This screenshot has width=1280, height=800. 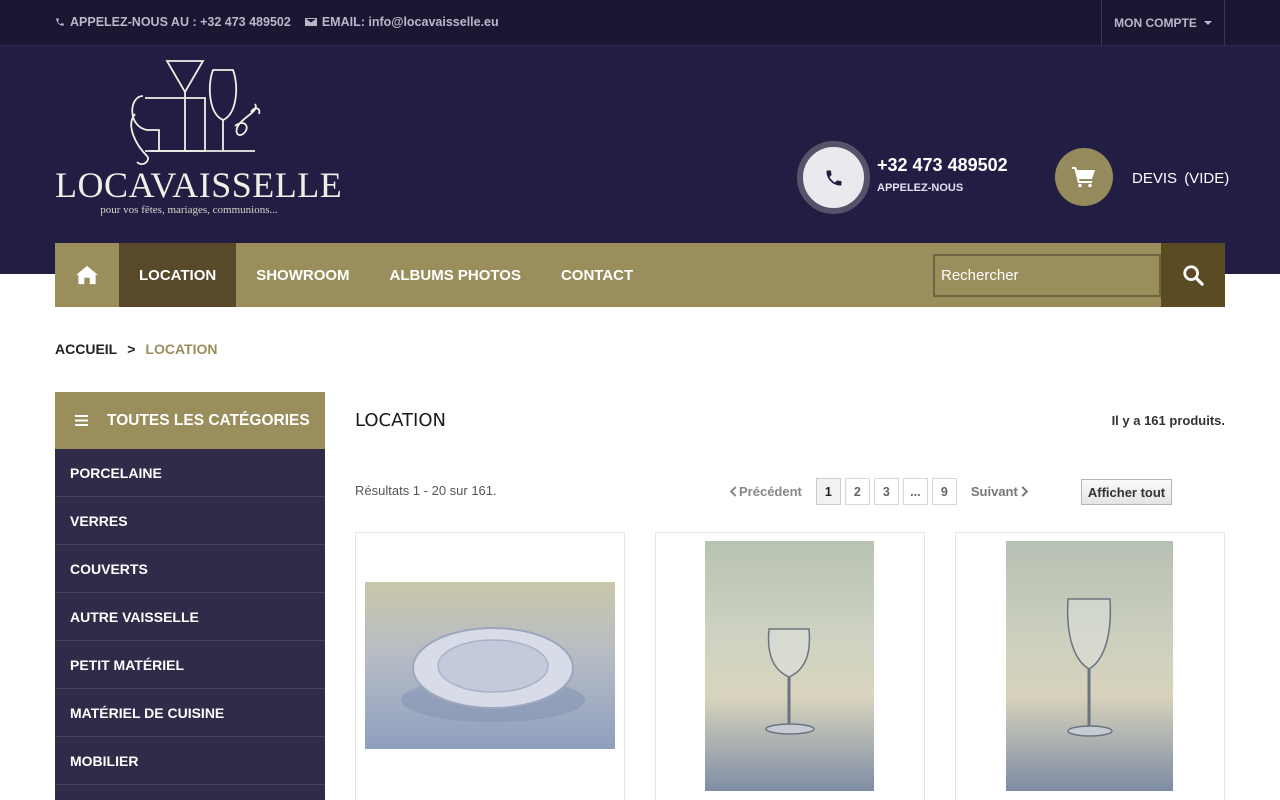 I want to click on chevron-left-icon, so click(x=733, y=491).